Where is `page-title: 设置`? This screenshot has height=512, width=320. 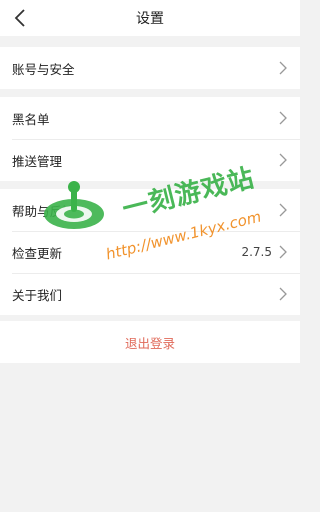
page-title: 设置 is located at coordinates (150, 19).